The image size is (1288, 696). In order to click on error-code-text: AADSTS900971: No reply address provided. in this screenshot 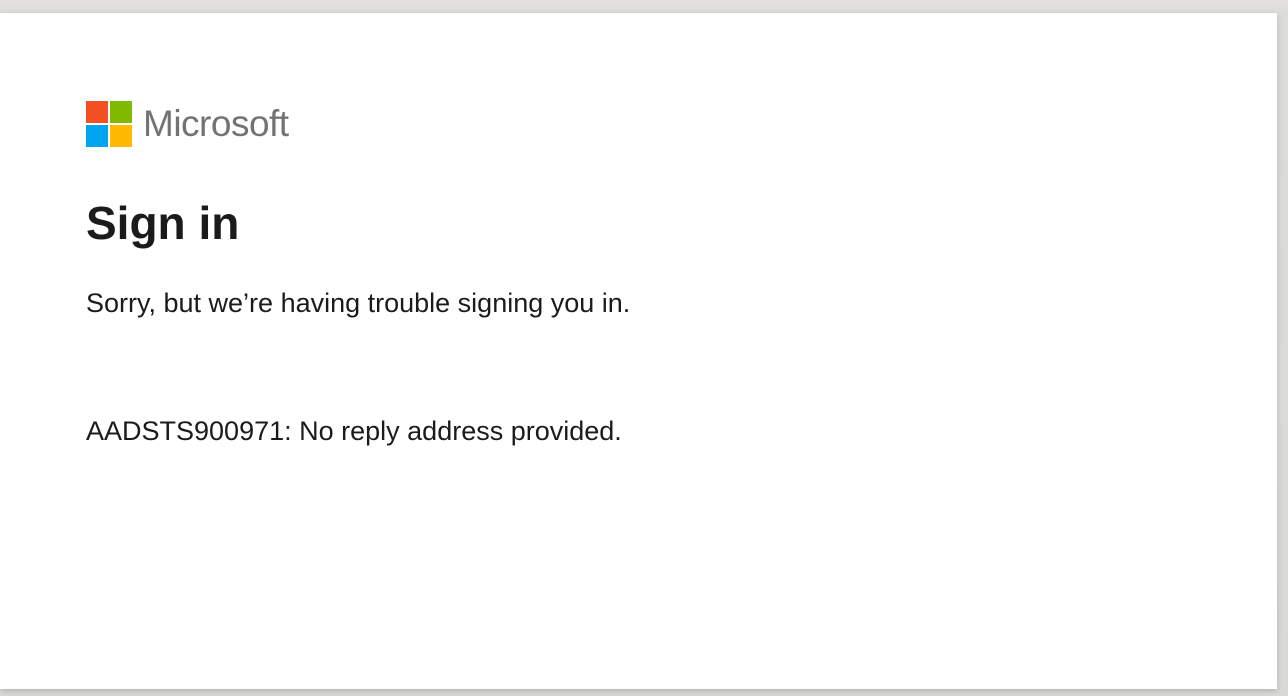, I will do `click(354, 431)`.